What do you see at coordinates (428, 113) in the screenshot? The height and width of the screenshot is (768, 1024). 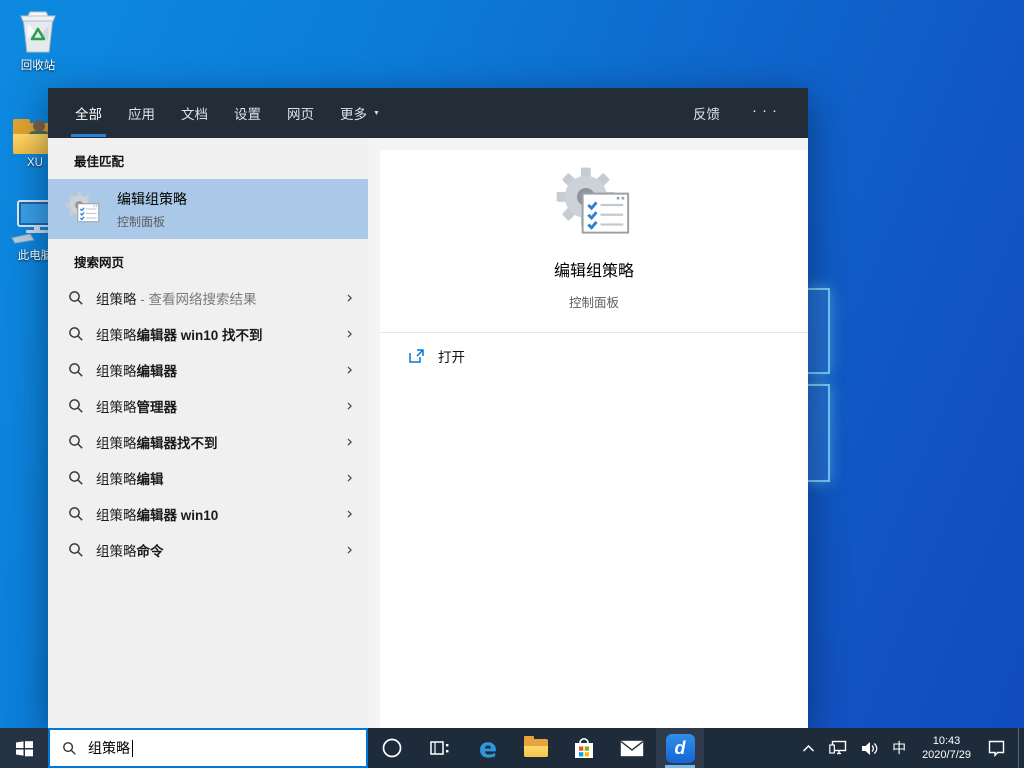 I see `search-filter-tabbar: 全部 应用 文档 设置 网页 更多 ▼ 反馈 ···` at bounding box center [428, 113].